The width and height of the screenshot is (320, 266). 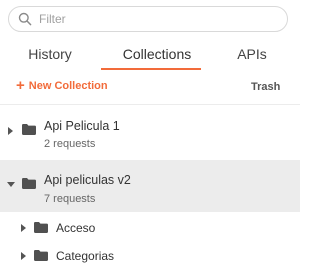 I want to click on new-collection-label: New Collection, so click(x=68, y=86).